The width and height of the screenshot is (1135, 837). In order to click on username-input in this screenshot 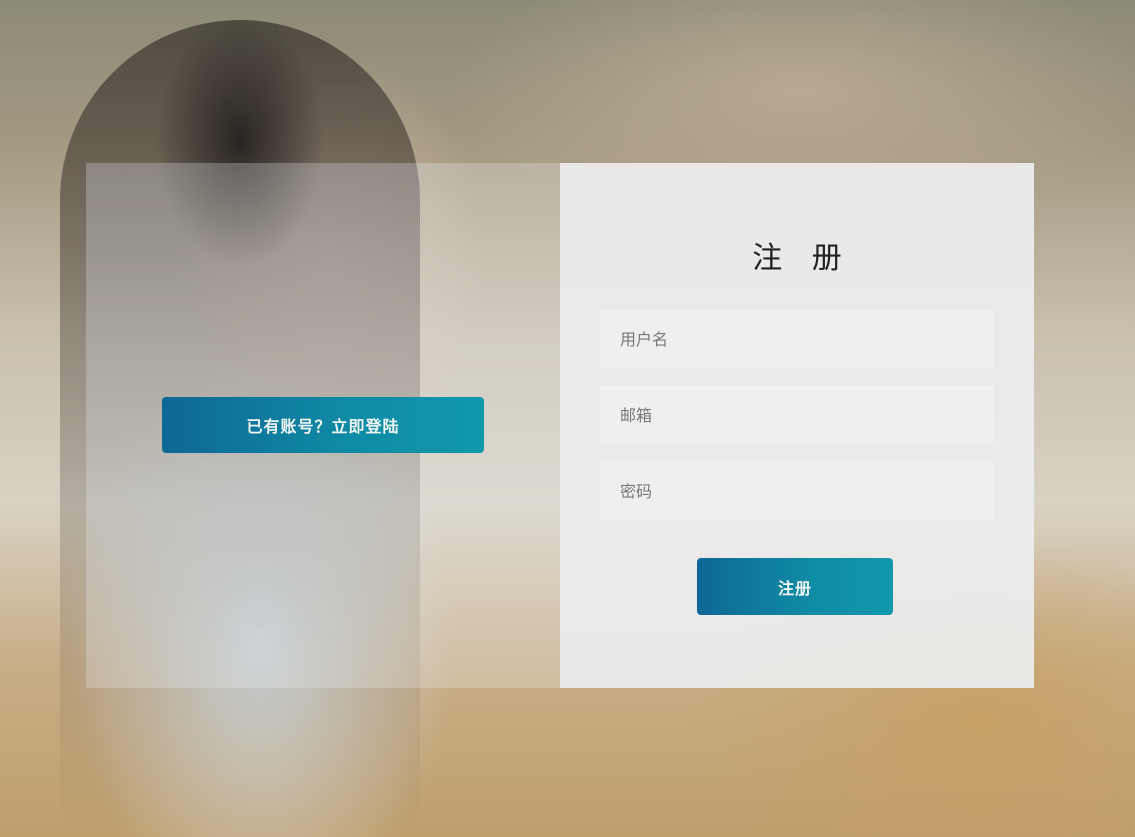, I will do `click(797, 339)`.